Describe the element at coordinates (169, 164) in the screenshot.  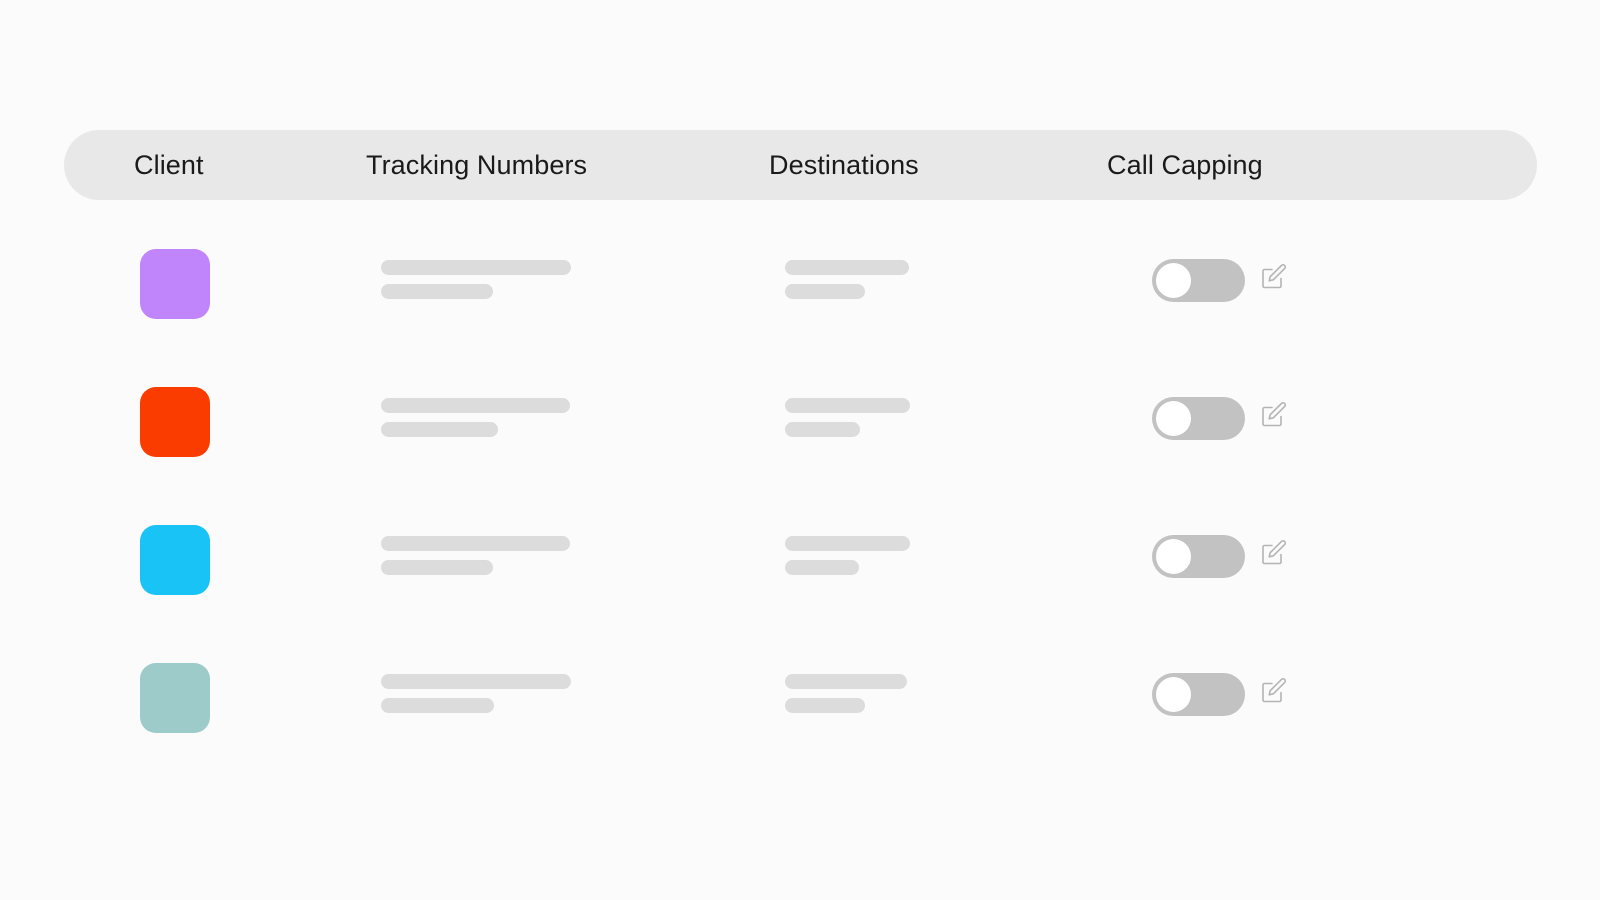
I see `column-header-client: Client` at that location.